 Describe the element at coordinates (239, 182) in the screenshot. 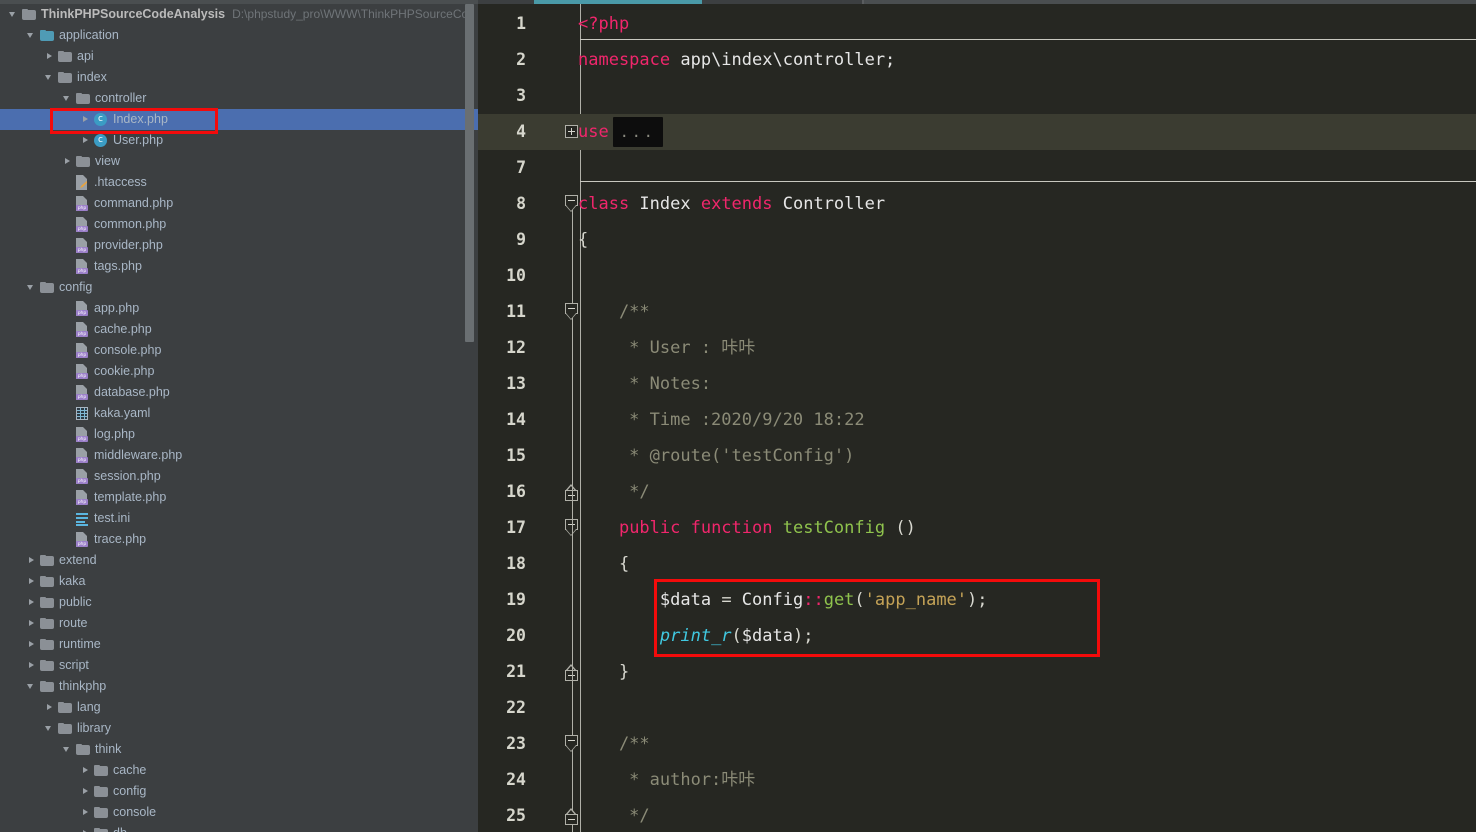

I see `tree-item--htaccess: .htaccess` at that location.